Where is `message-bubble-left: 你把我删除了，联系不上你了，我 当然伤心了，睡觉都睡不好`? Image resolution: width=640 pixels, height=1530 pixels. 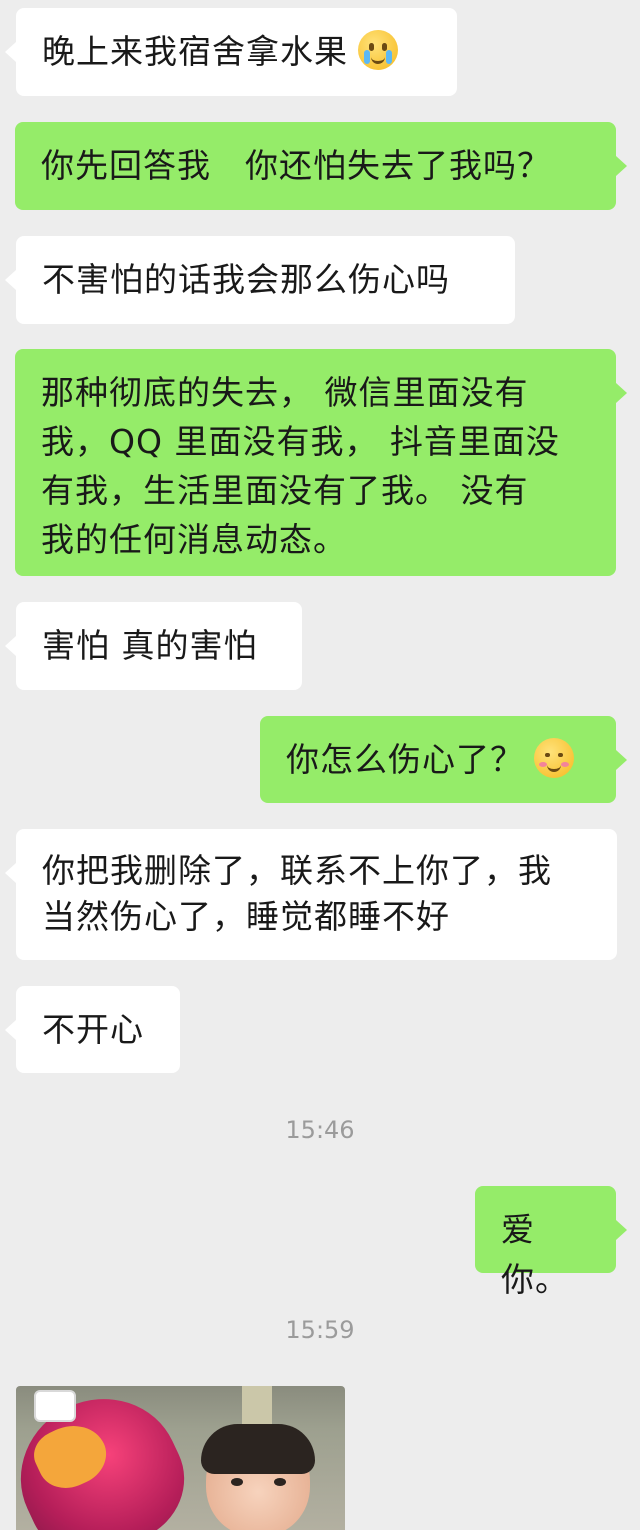 message-bubble-left: 你把我删除了，联系不上你了，我 当然伤心了，睡觉都睡不好 is located at coordinates (311, 894).